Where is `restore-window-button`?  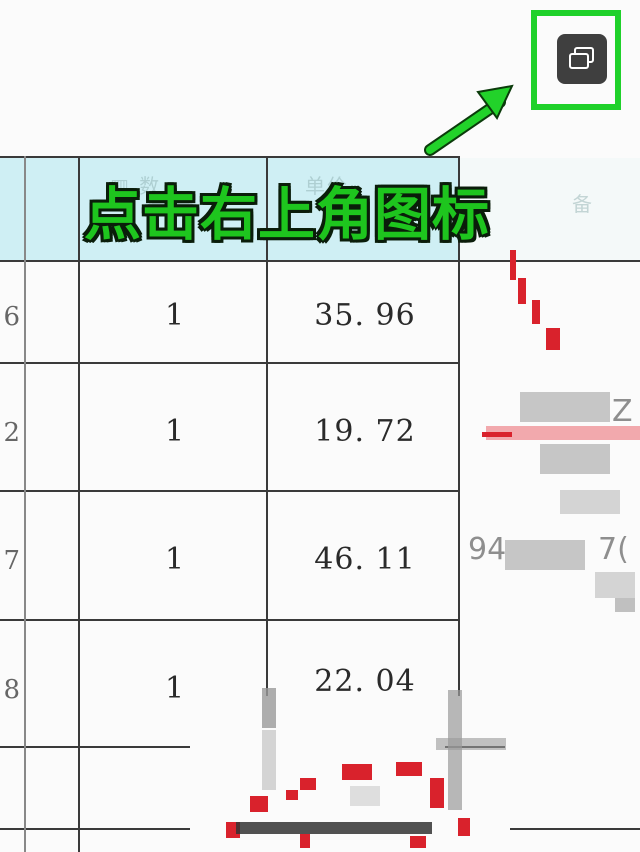 restore-window-button is located at coordinates (582, 59).